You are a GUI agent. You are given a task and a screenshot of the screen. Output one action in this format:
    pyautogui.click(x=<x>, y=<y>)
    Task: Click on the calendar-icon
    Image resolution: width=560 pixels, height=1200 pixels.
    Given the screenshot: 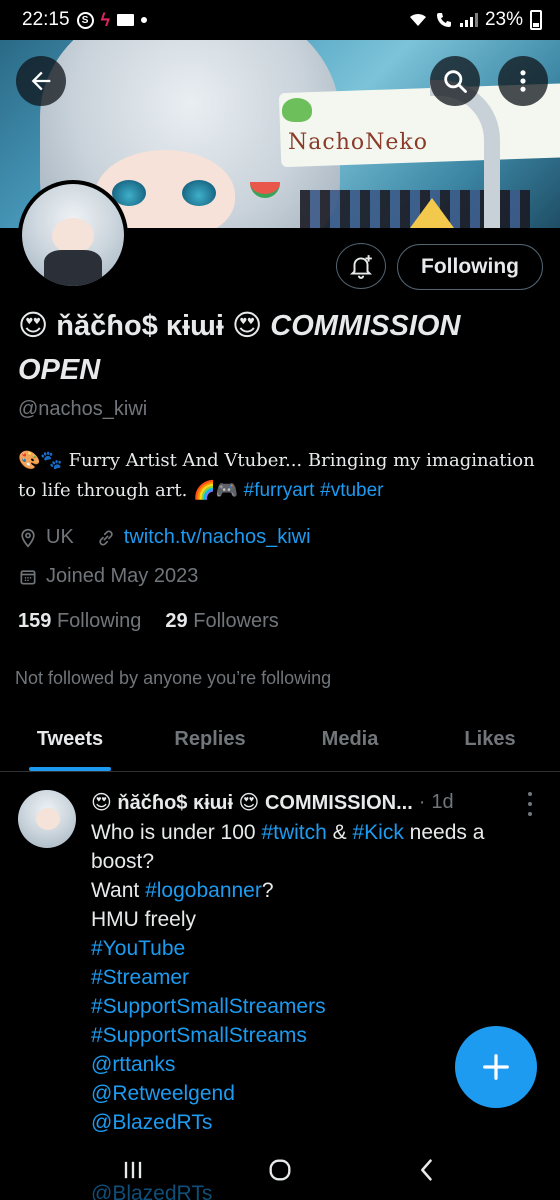 What is the action you would take?
    pyautogui.click(x=28, y=576)
    